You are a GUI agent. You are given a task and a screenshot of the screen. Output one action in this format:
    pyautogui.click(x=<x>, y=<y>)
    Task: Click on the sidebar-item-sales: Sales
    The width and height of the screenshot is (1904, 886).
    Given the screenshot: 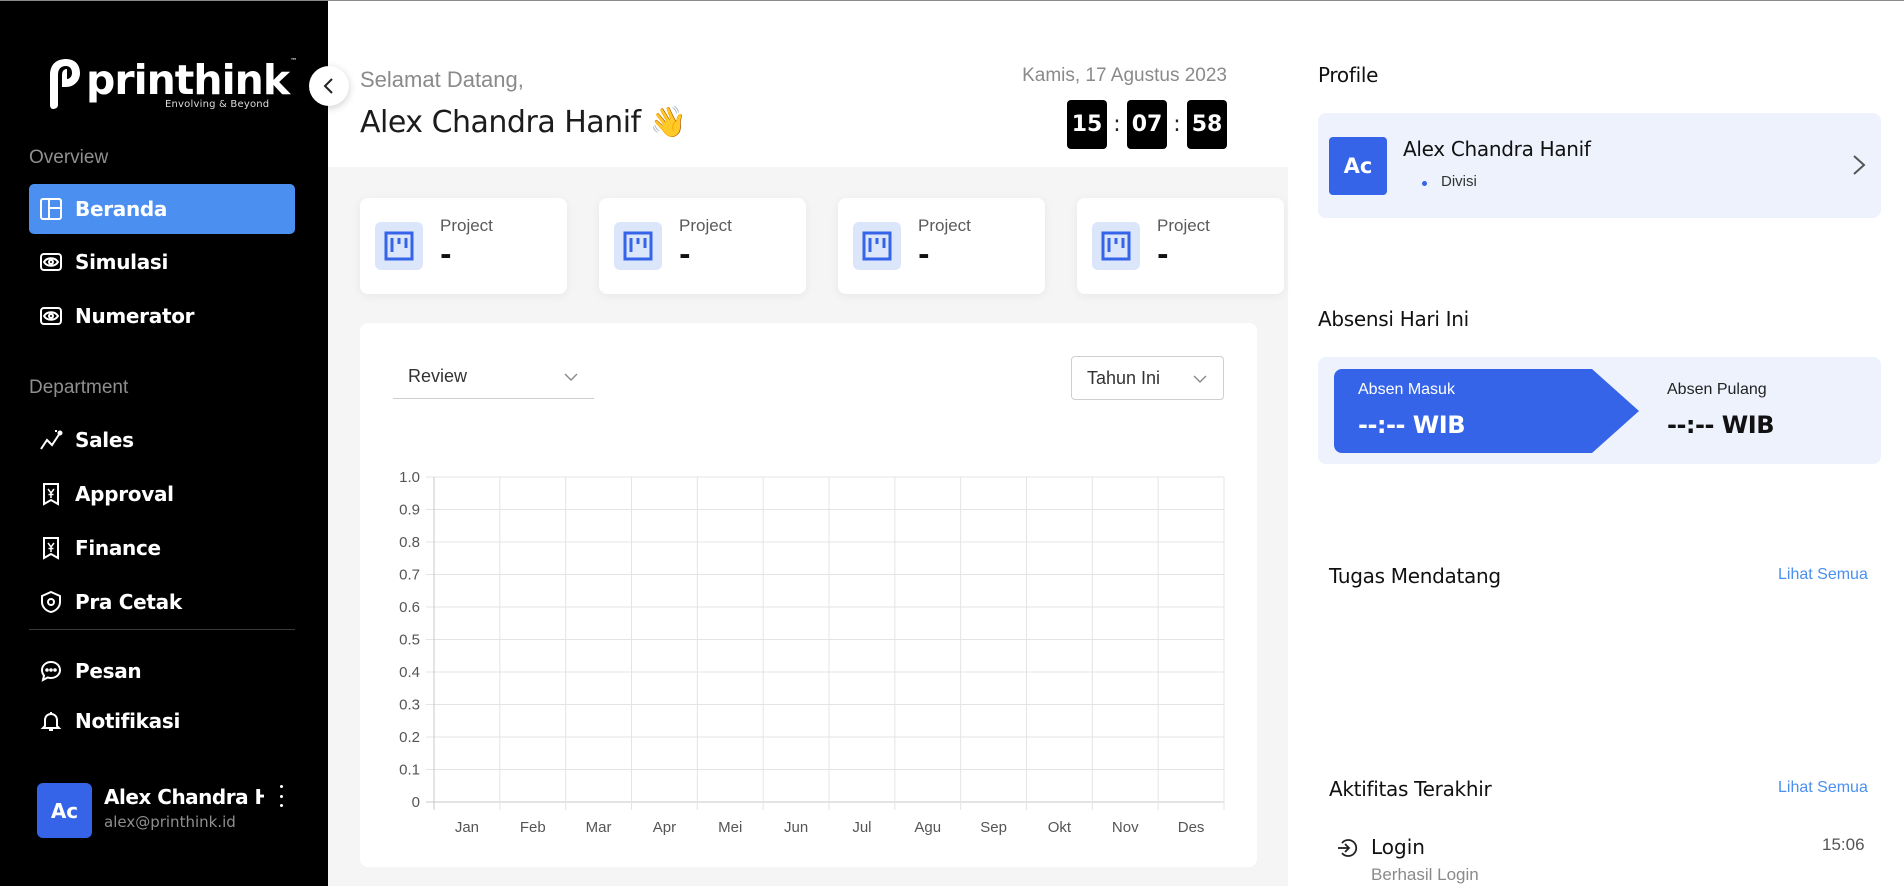 What is the action you would take?
    pyautogui.click(x=162, y=440)
    